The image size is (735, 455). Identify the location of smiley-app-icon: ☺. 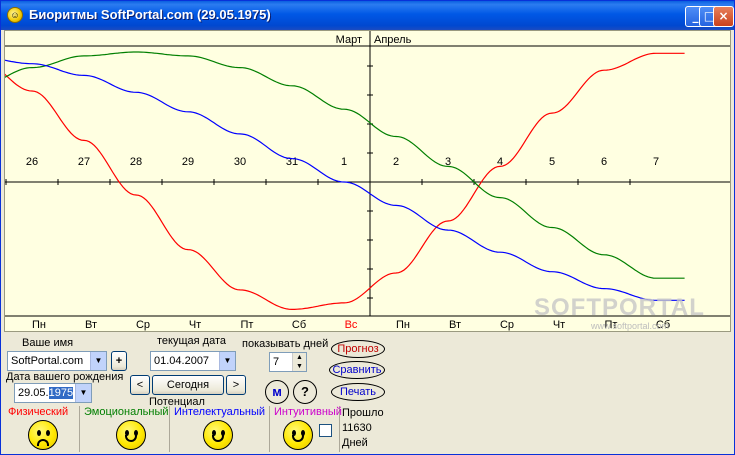
(15, 15).